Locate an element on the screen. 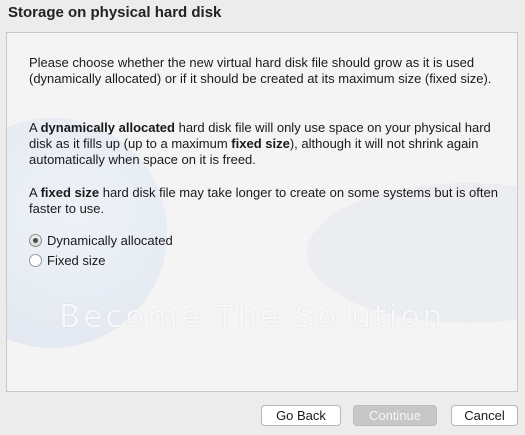  watermark-text: Become The Solution is located at coordinates (252, 317).